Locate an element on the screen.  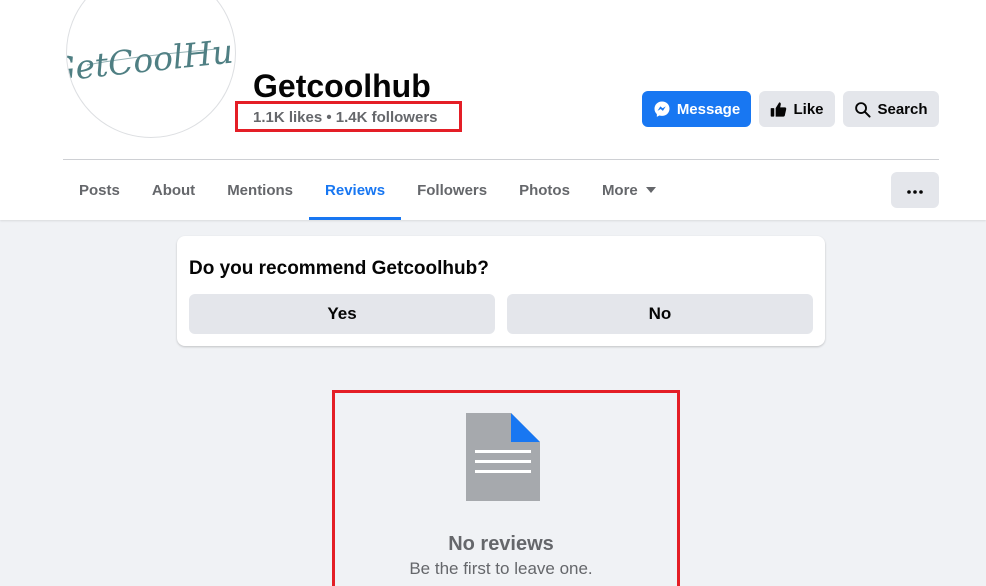
document-icon is located at coordinates (503, 459).